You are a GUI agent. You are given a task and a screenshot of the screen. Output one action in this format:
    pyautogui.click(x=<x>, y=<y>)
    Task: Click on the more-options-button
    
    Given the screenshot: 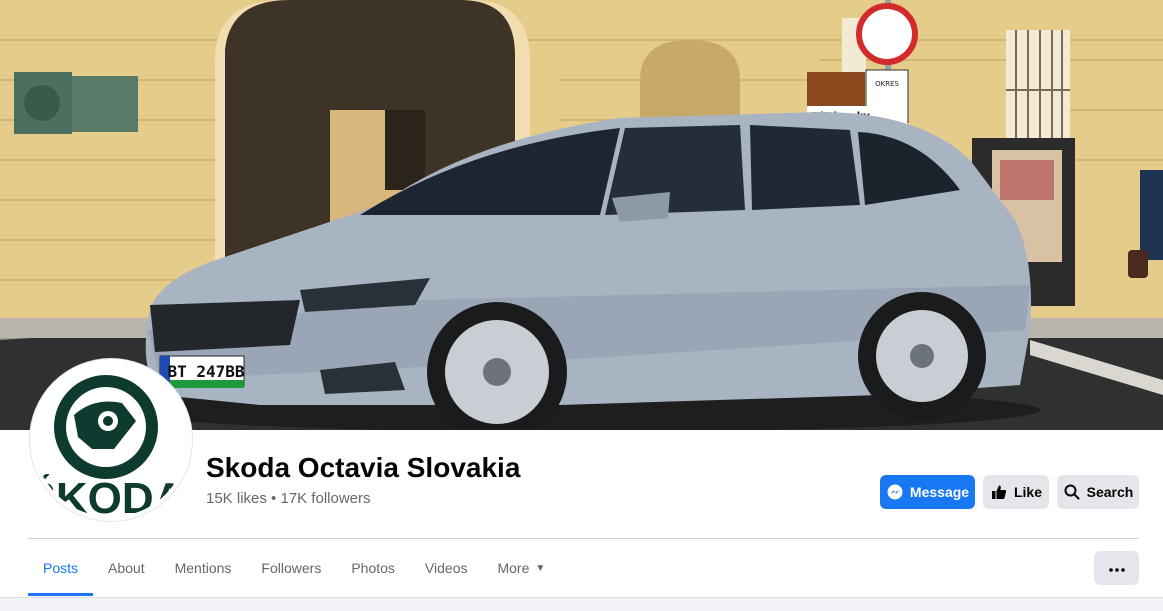 What is the action you would take?
    pyautogui.click(x=1116, y=568)
    